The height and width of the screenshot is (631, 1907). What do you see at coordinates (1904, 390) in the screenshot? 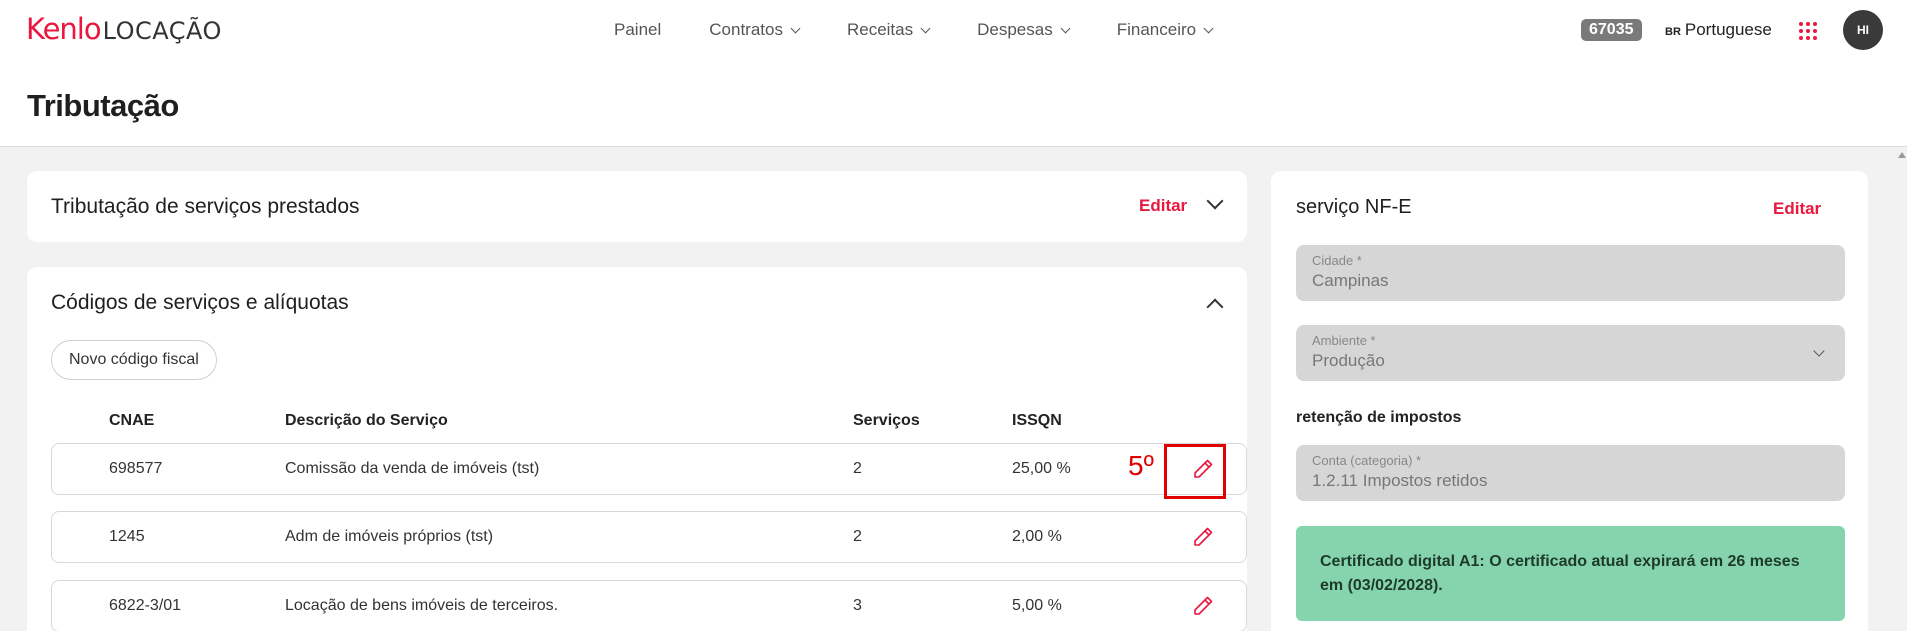
I see `scrollbar` at bounding box center [1904, 390].